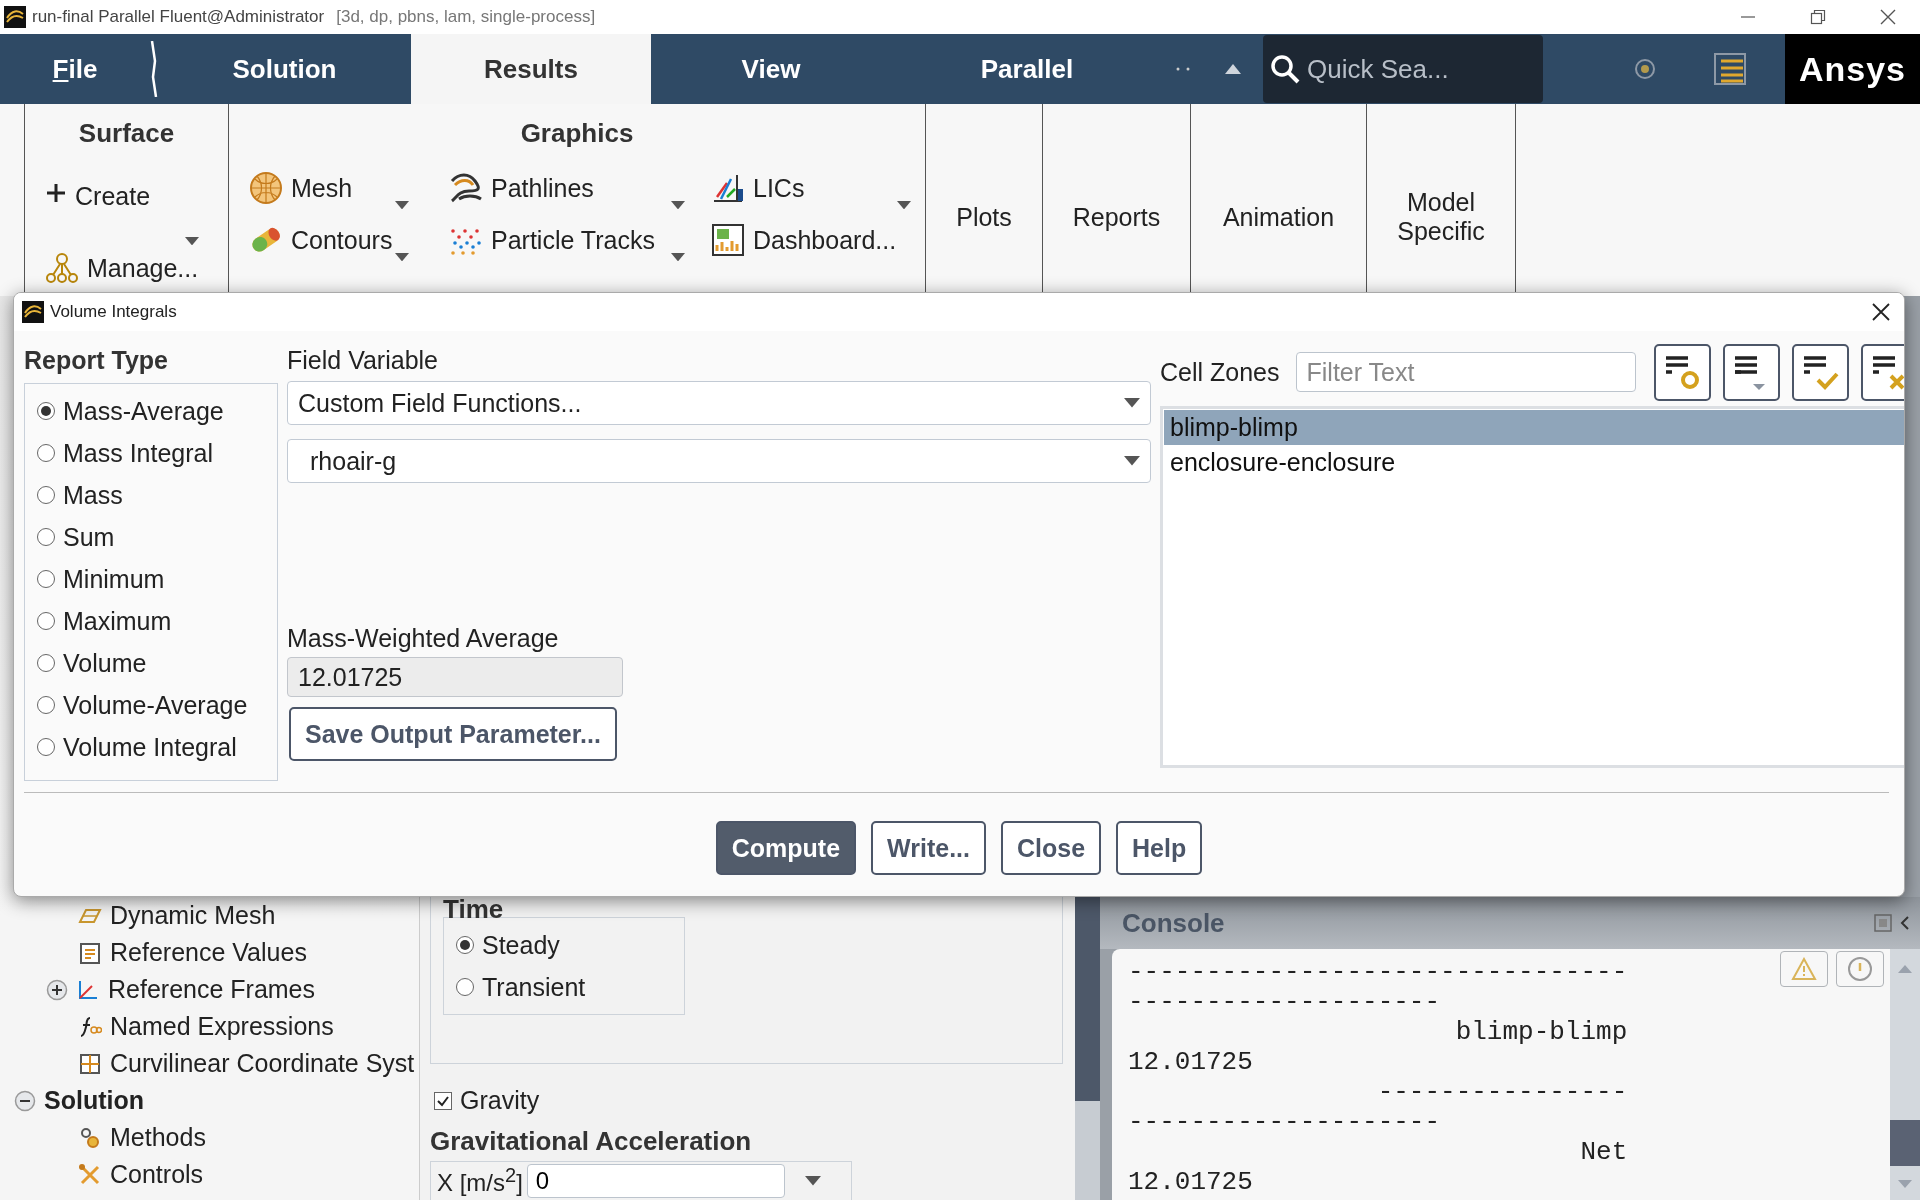  What do you see at coordinates (154, 69) in the screenshot?
I see `separator-icon` at bounding box center [154, 69].